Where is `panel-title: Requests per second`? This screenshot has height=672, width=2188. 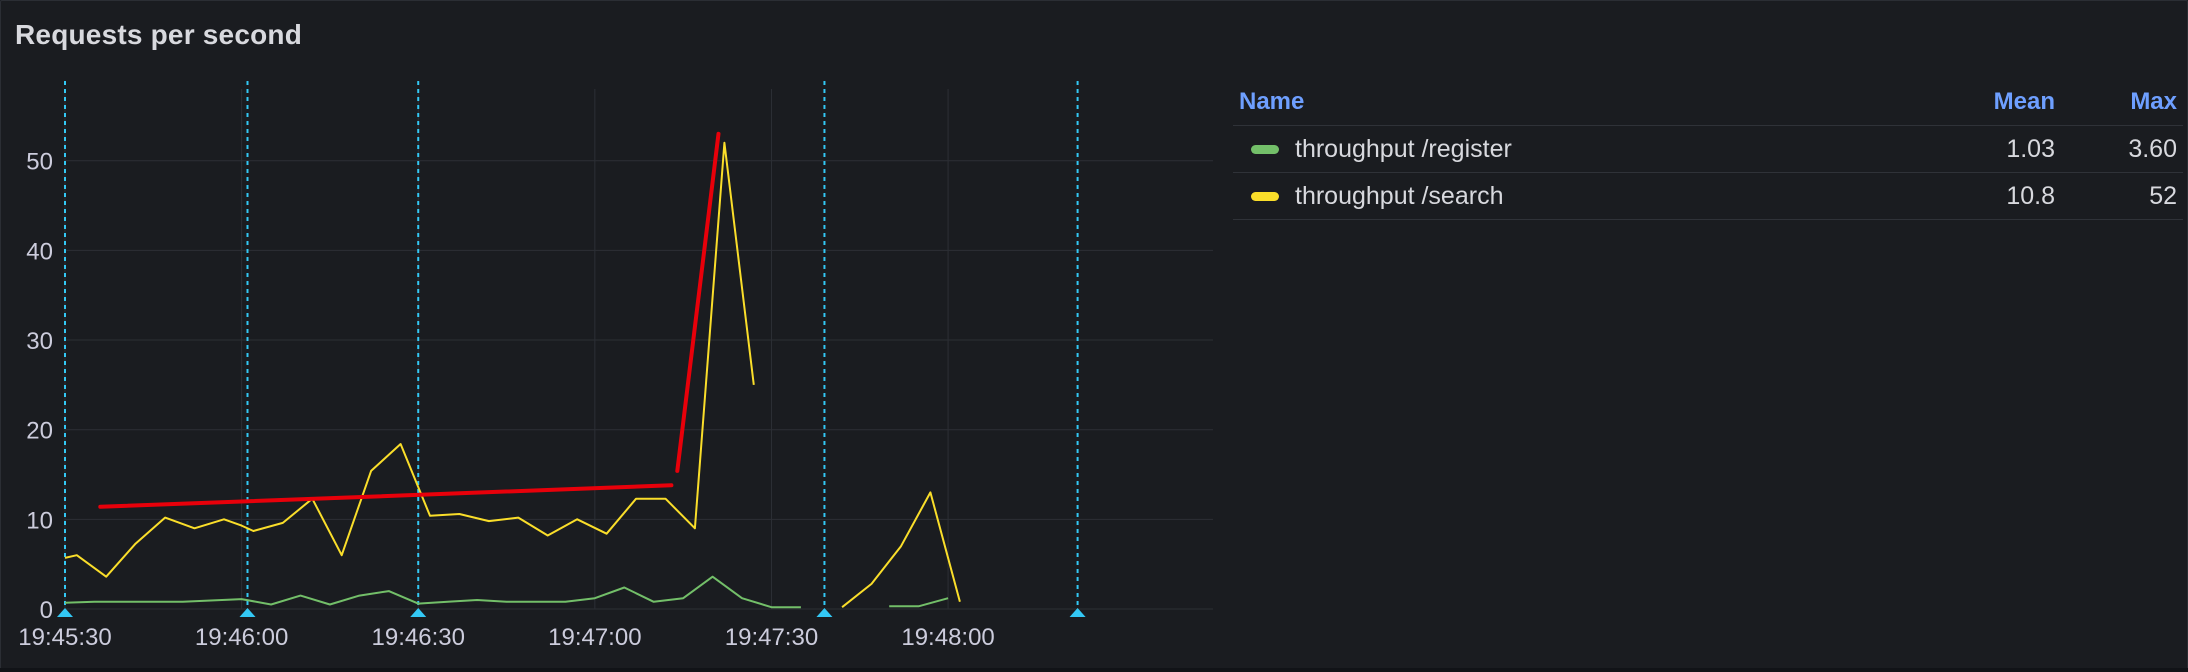
panel-title: Requests per second is located at coordinates (158, 35).